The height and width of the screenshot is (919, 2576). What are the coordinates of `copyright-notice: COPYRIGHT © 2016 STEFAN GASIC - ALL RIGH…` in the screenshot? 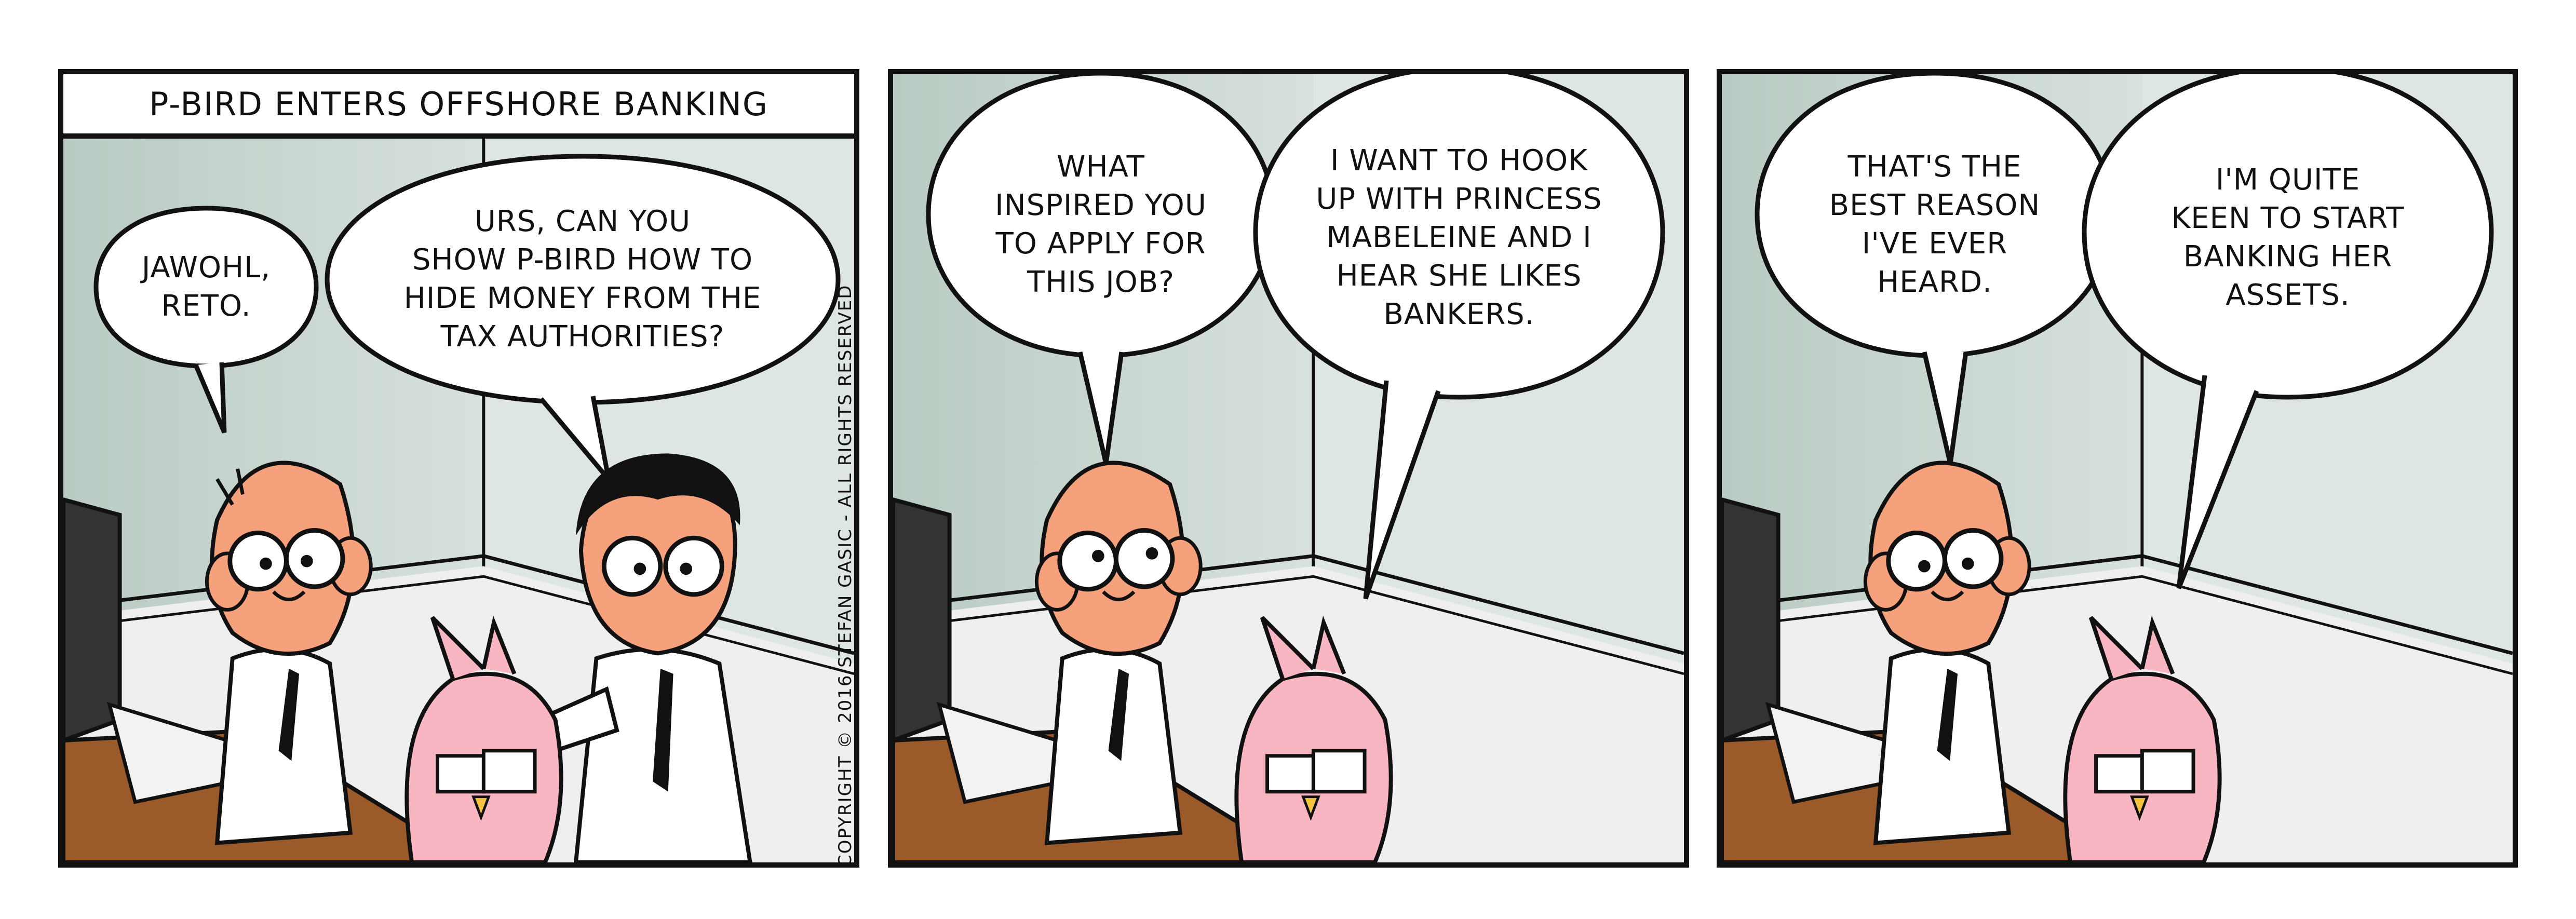 It's located at (845, 575).